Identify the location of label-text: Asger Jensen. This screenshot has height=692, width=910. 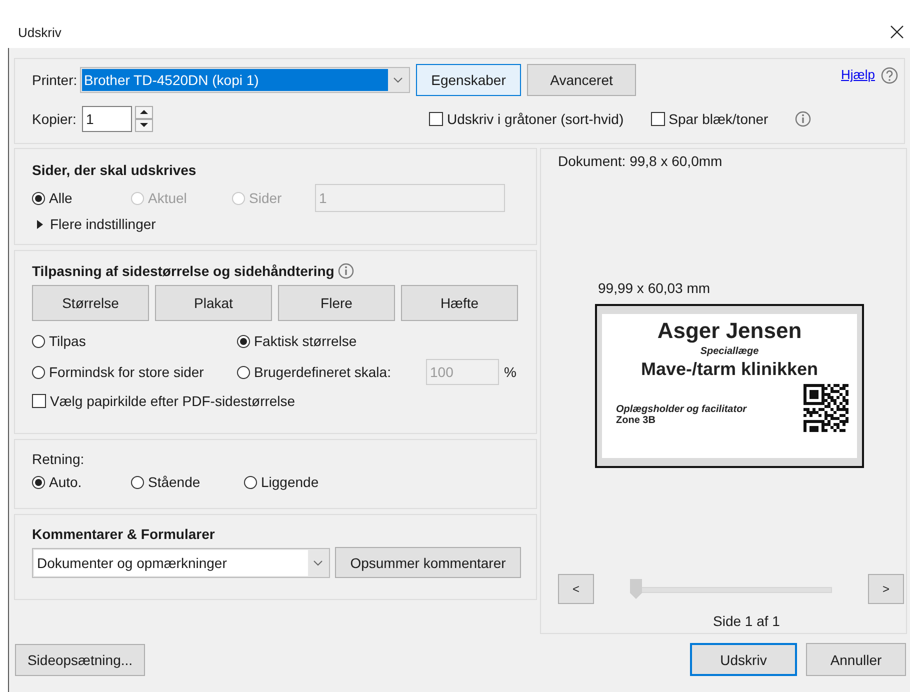
(729, 331).